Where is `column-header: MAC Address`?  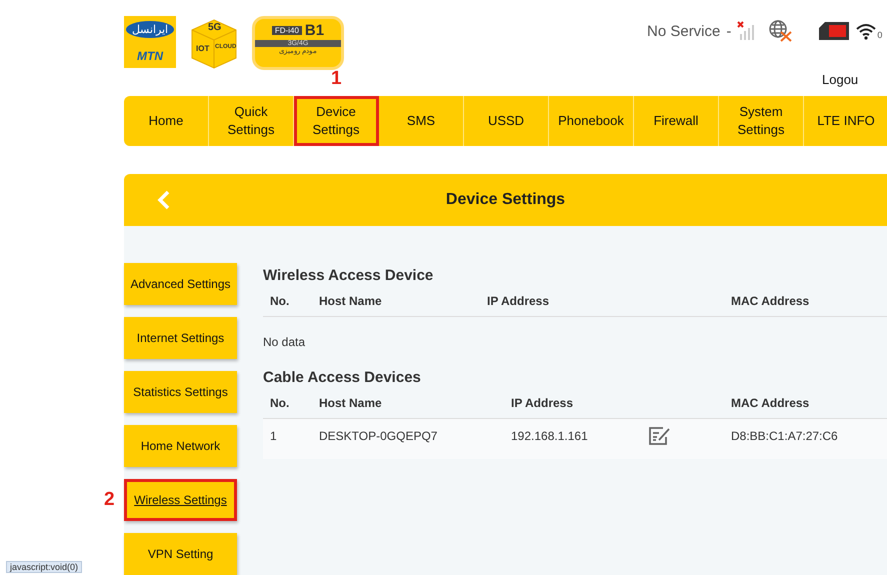
column-header: MAC Address is located at coordinates (809, 305).